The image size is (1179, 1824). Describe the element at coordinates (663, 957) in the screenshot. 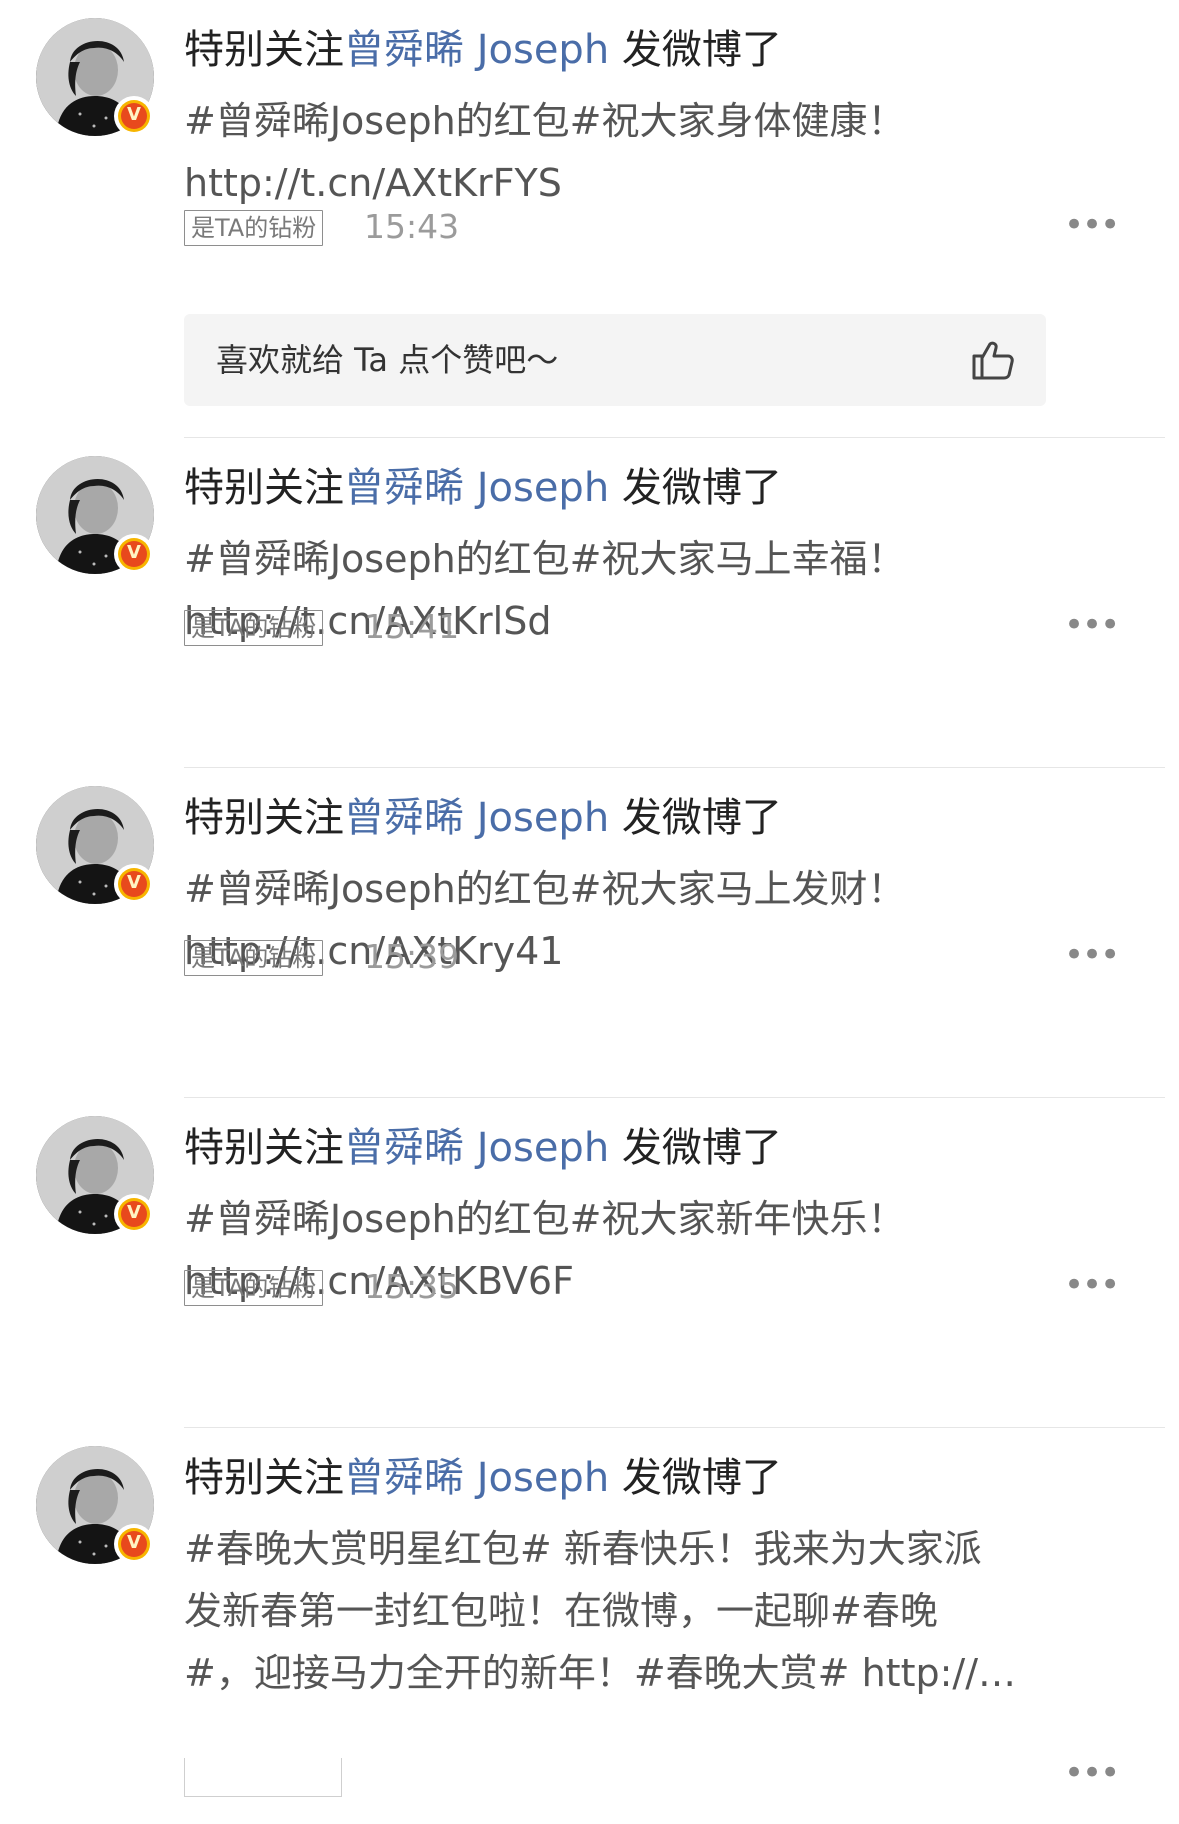

I see `card-meta: 是TA的钻粉 15:39 •••` at that location.